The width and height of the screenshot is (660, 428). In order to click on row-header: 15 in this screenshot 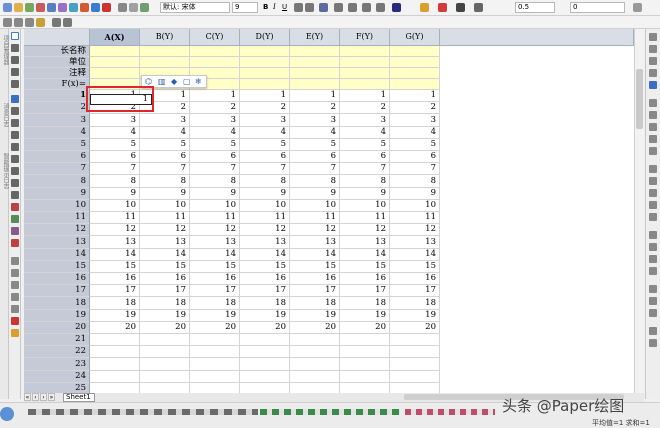, I will do `click(57, 267)`.